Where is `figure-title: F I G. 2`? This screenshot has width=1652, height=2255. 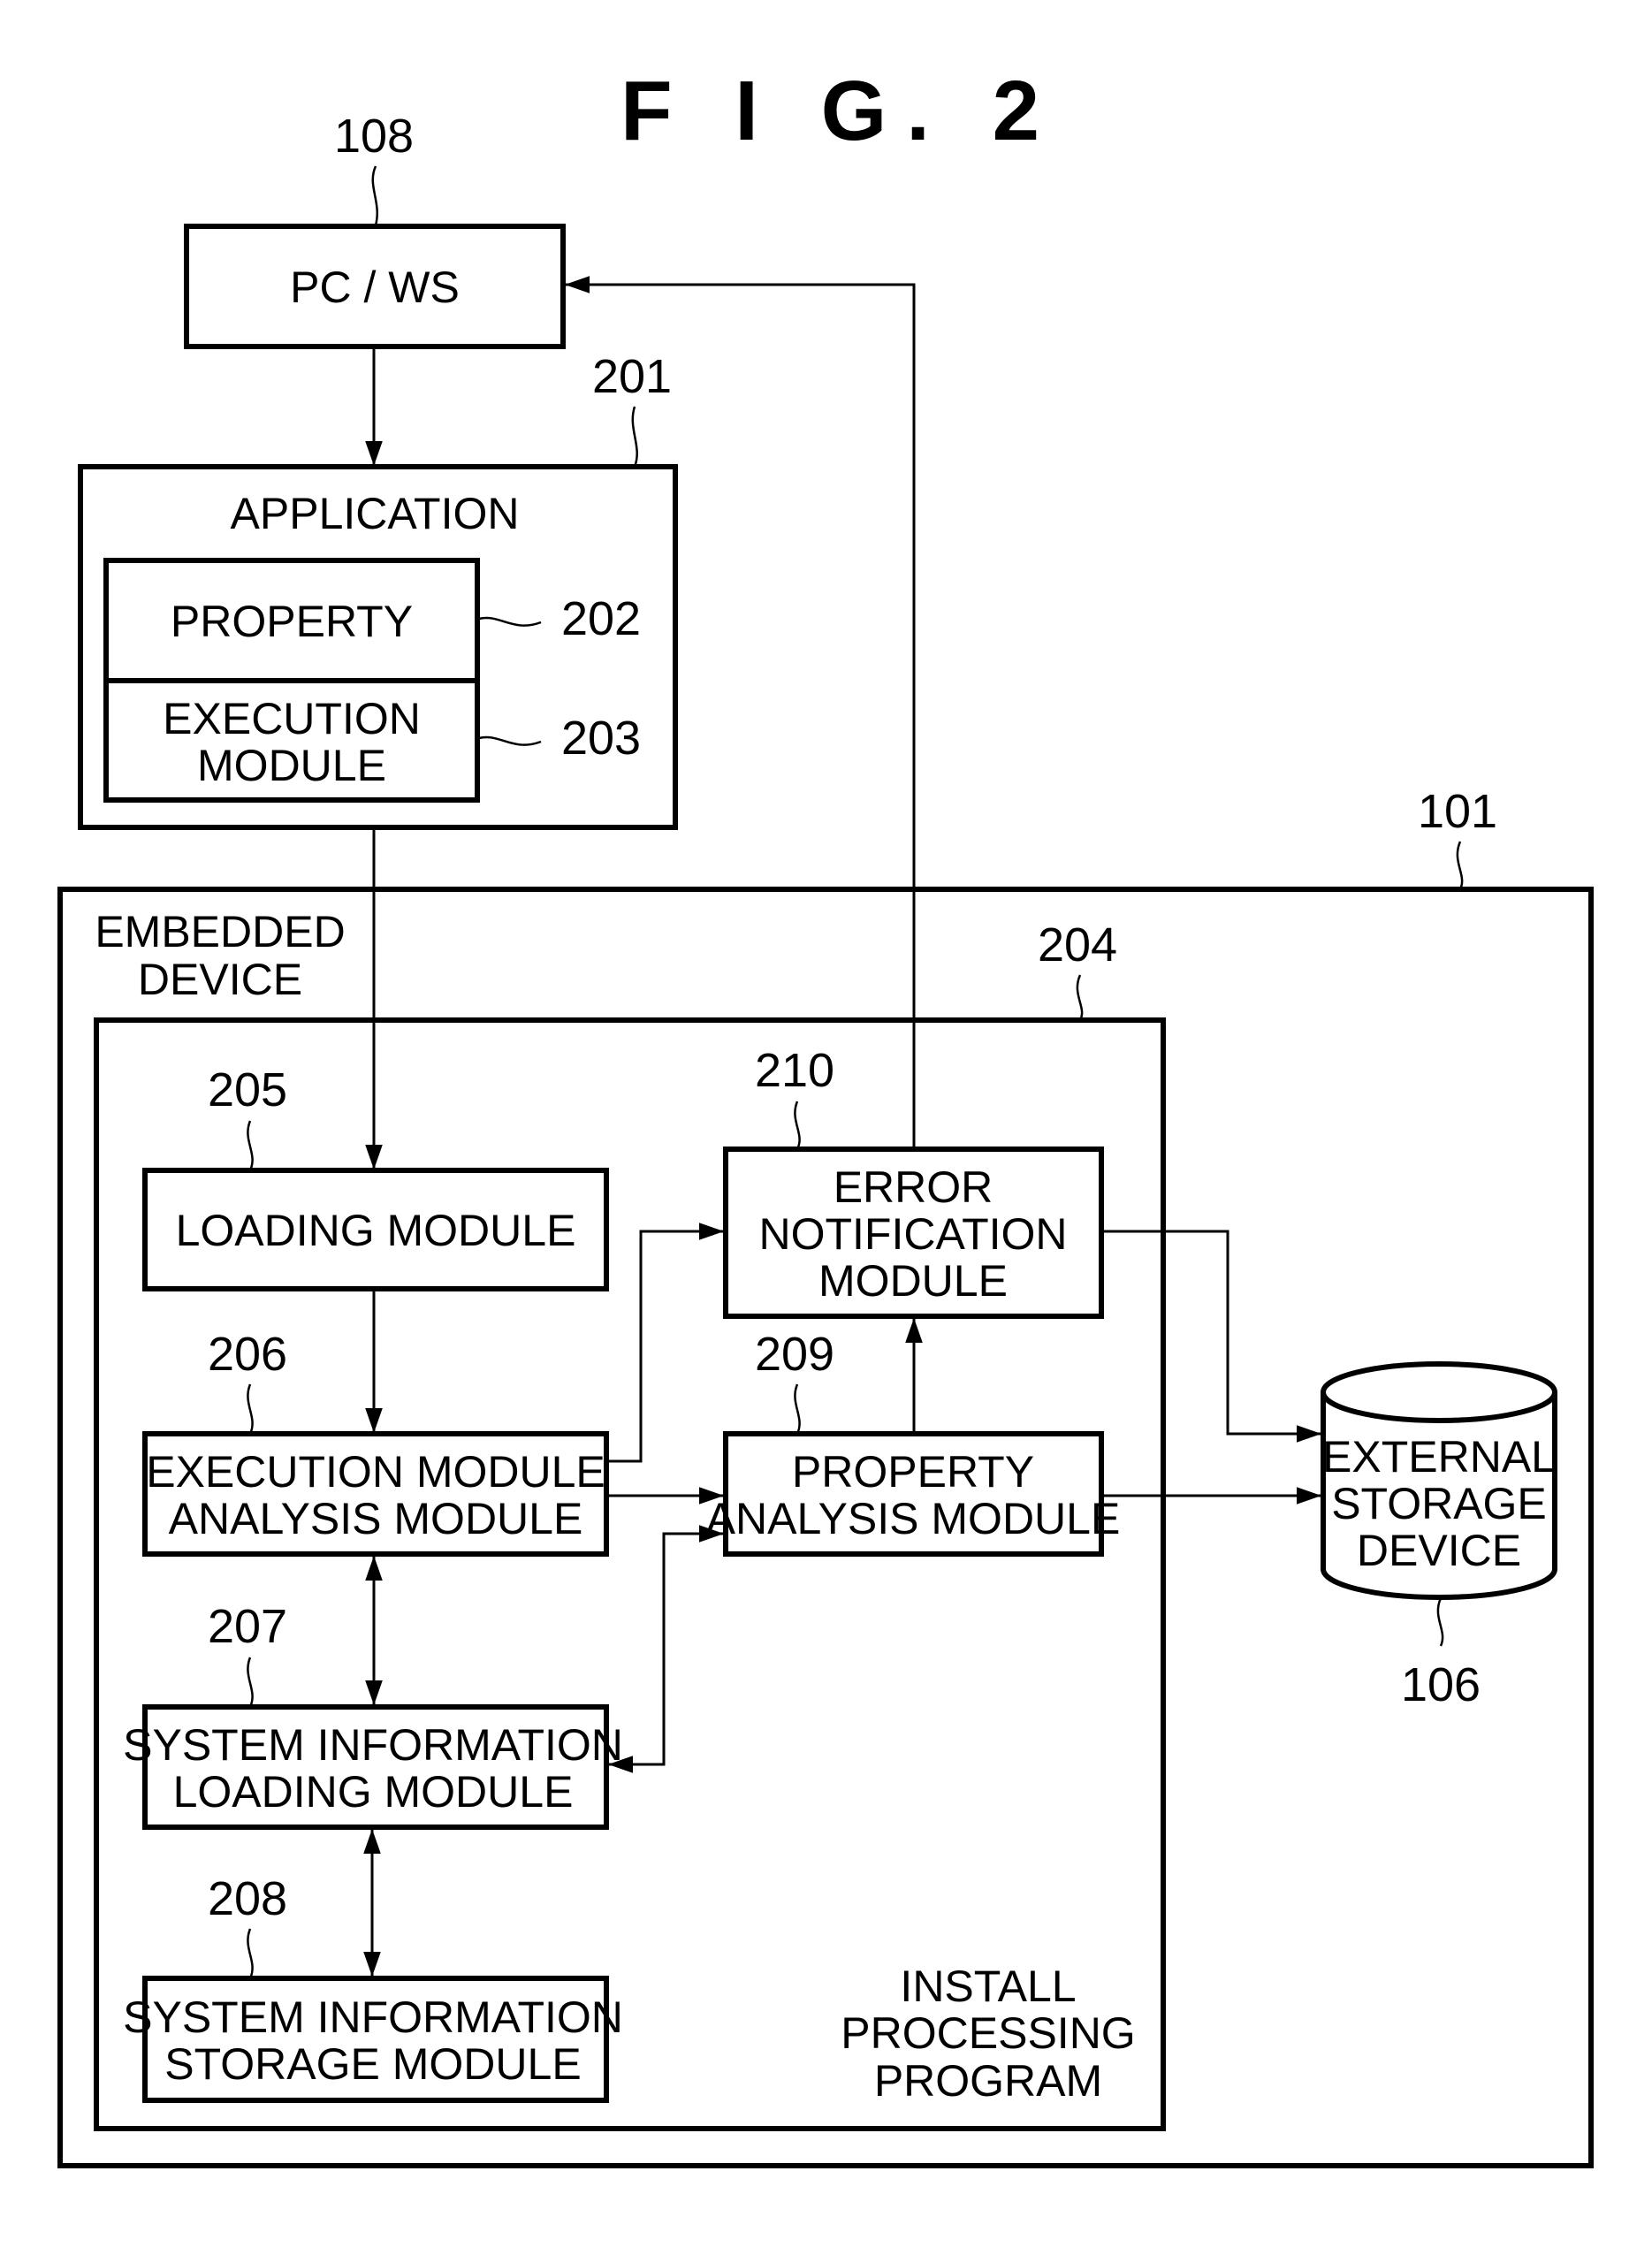
figure-title: F I G. 2 is located at coordinates (840, 111).